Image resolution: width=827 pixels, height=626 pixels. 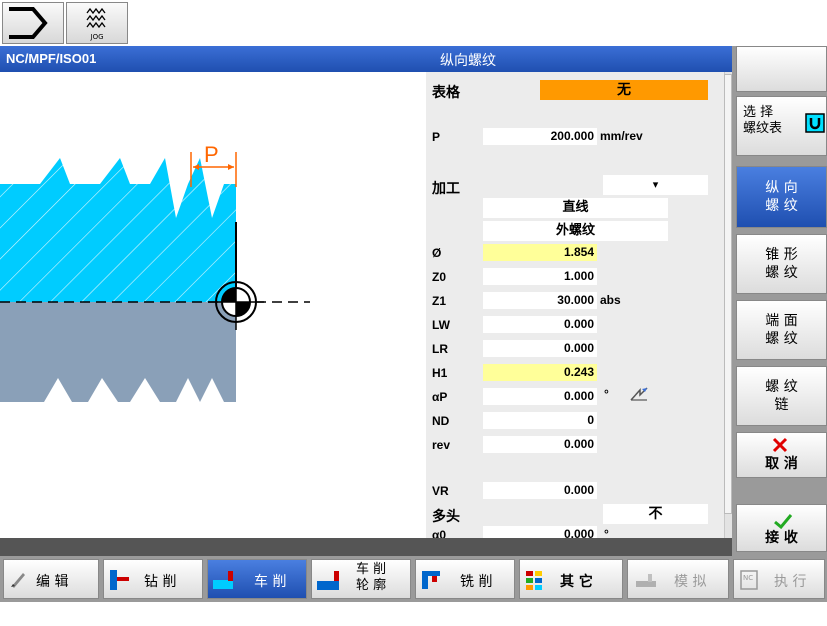 I want to click on row-label: LW, so click(x=441, y=325).